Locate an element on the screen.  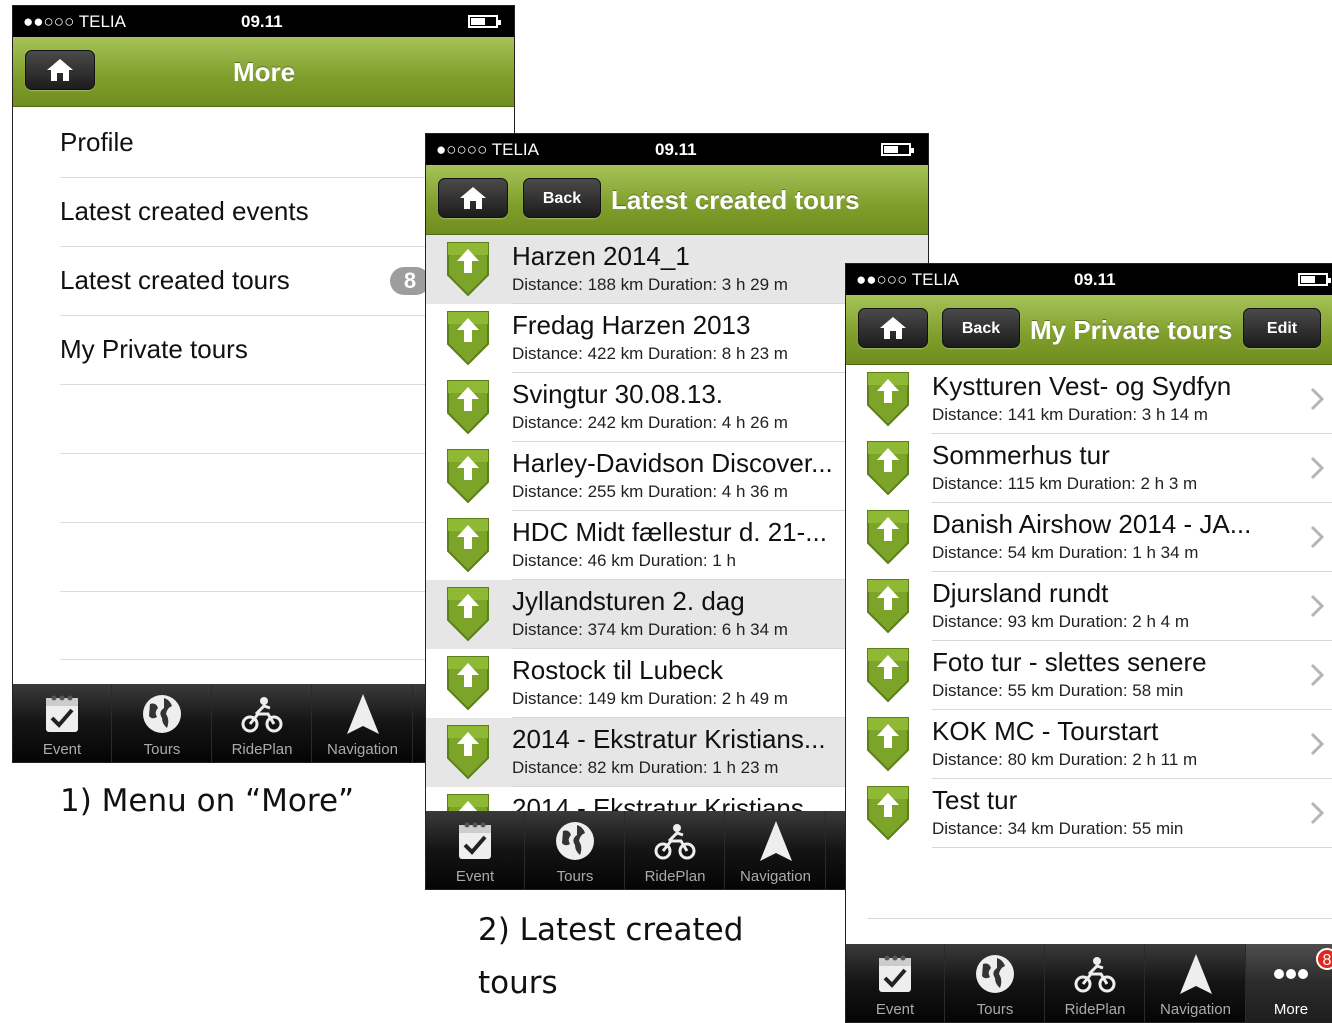
caption-screen2-line1: 2) Latest created is located at coordinates (611, 930).